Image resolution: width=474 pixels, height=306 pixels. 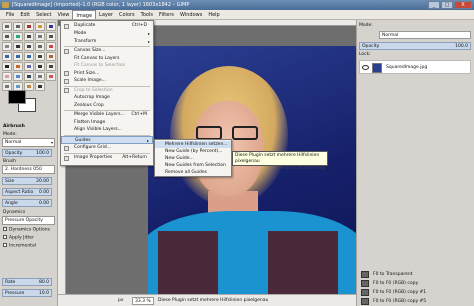 I want to click on rotate-tool-icon, so click(x=51, y=46).